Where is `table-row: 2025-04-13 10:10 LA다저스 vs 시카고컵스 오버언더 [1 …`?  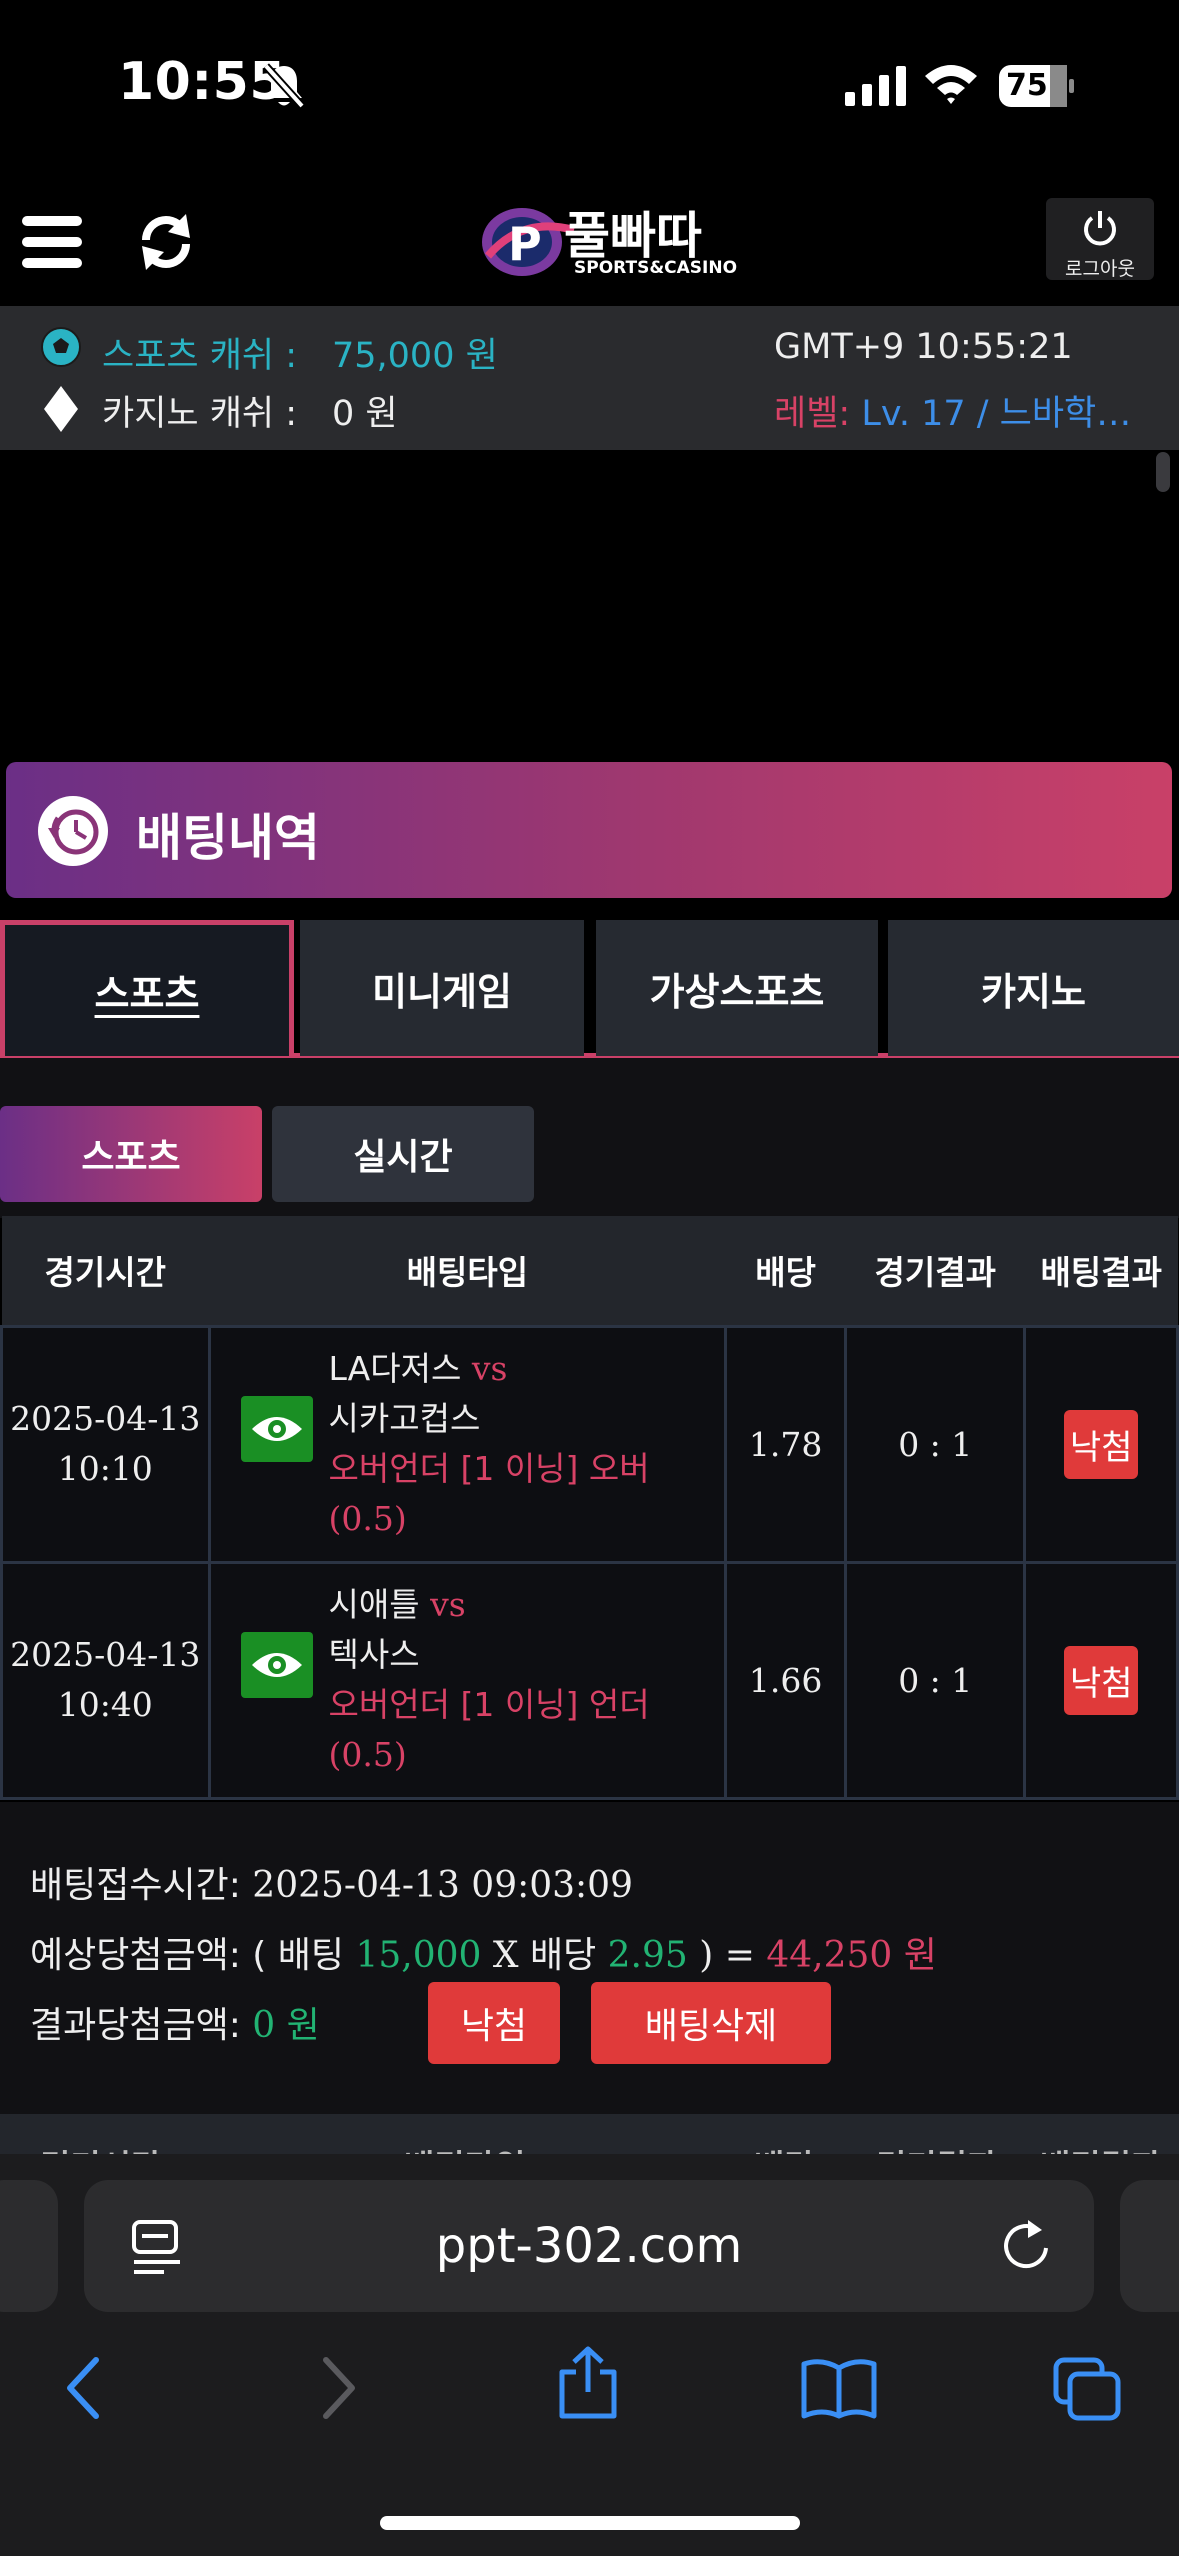 table-row: 2025-04-13 10:10 LA다저스 vs 시카고컵스 오버언더 [1 … is located at coordinates (589, 1444).